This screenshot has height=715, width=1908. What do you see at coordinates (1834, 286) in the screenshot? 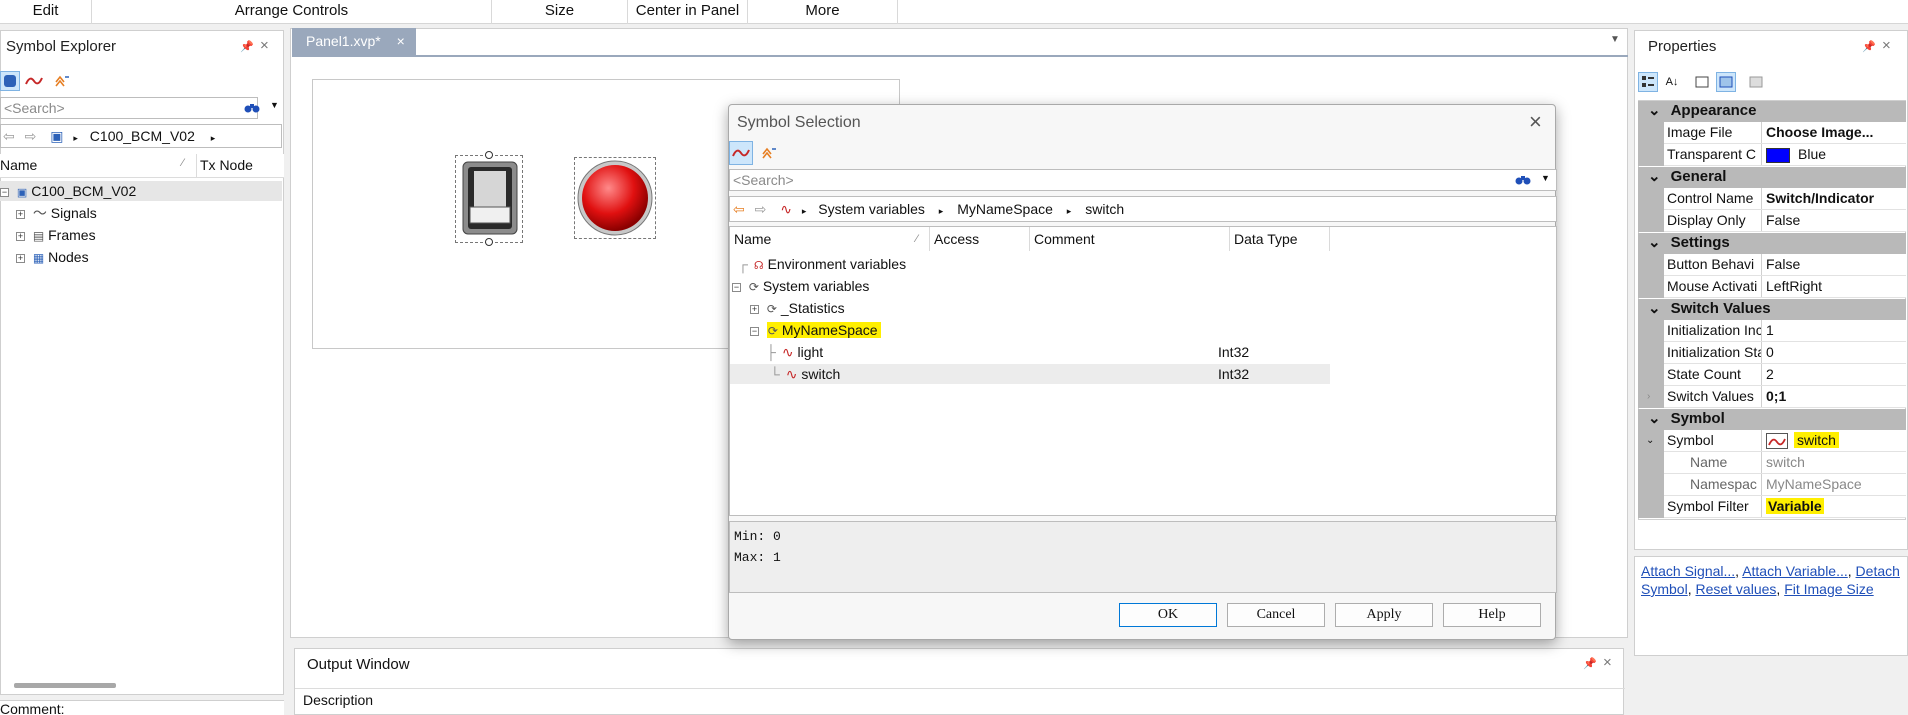
I see `prop-value: LeftRight` at bounding box center [1834, 286].